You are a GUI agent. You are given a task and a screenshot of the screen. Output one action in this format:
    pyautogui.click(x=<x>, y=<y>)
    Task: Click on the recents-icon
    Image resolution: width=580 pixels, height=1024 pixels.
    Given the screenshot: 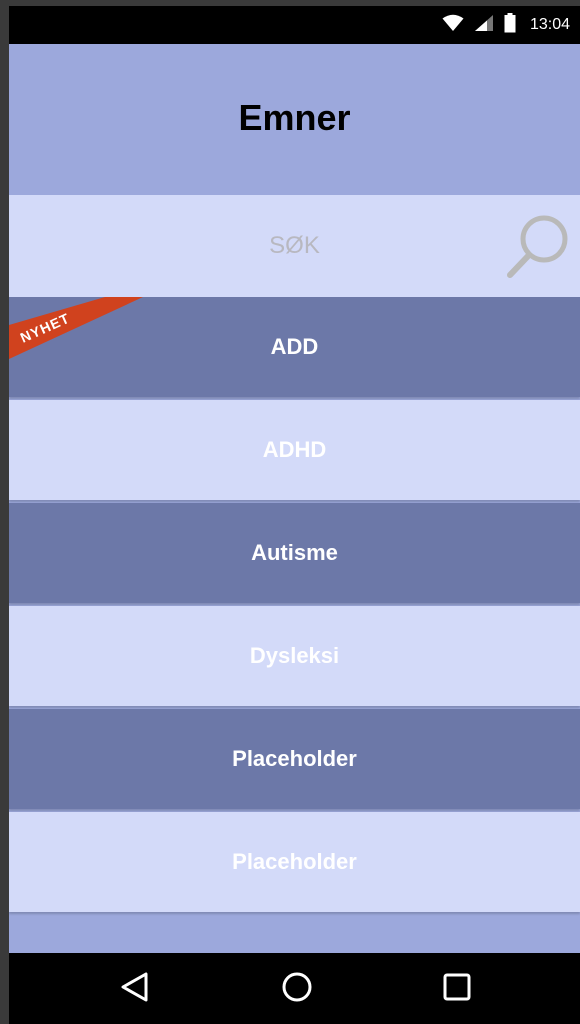 What is the action you would take?
    pyautogui.click(x=457, y=989)
    